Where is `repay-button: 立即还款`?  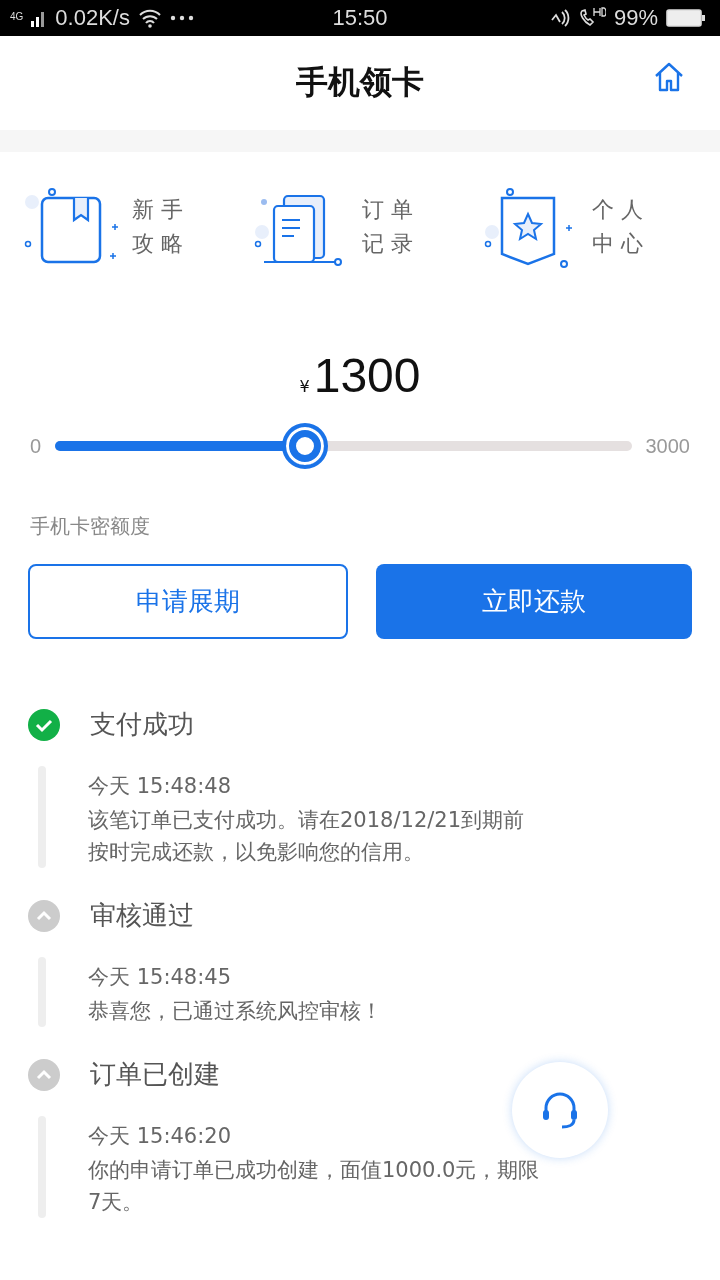 repay-button: 立即还款 is located at coordinates (534, 601).